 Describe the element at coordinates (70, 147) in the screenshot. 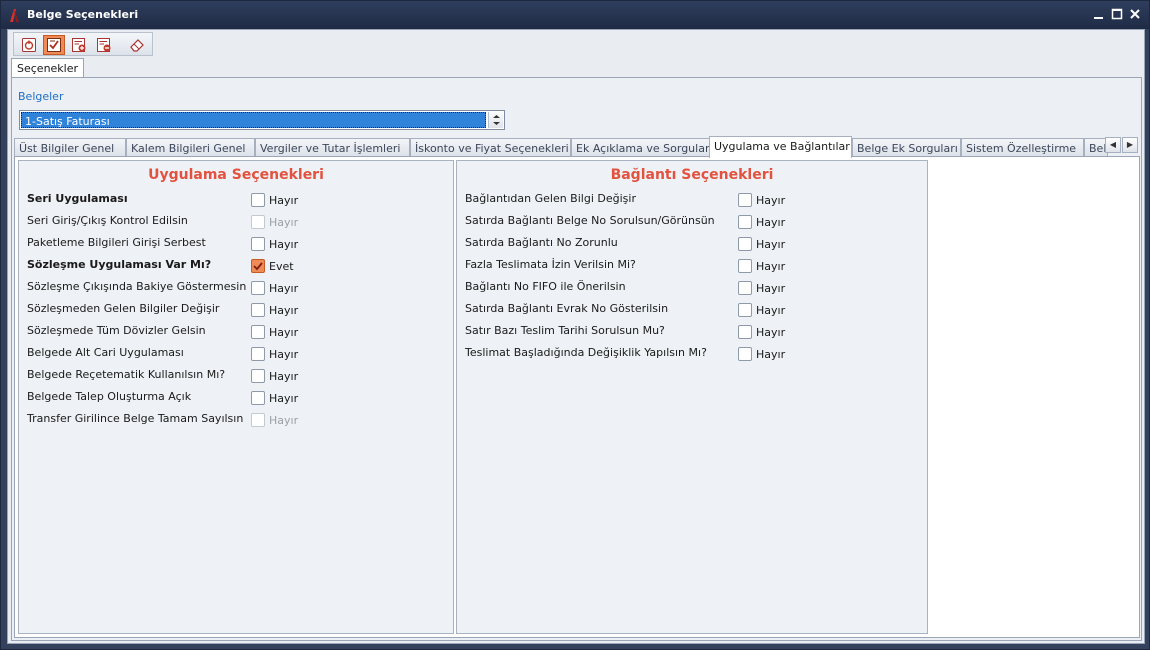

I see `tab-ust-bilgiler-genel: Üst Bilgiler Genel` at that location.